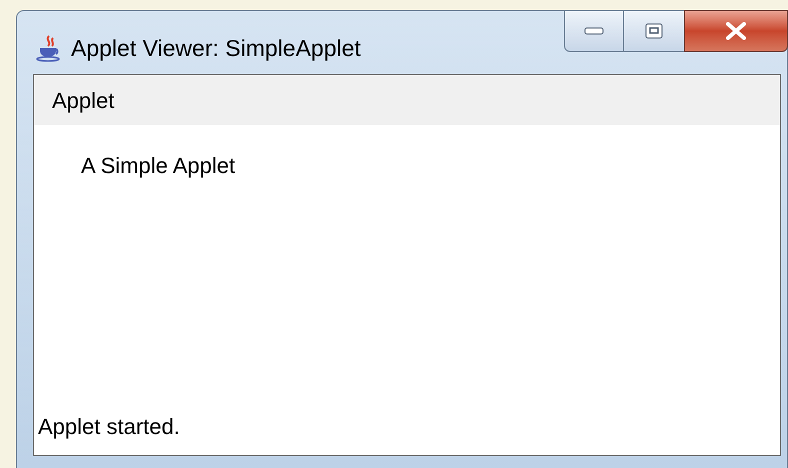 The image size is (788, 468). I want to click on close-button, so click(736, 31).